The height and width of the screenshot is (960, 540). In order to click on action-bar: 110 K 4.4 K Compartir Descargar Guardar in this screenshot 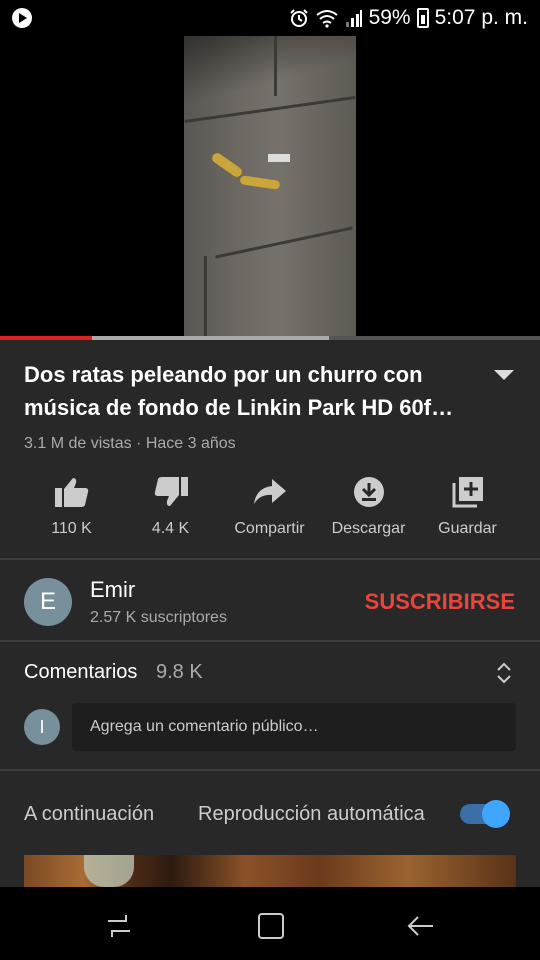, I will do `click(270, 507)`.